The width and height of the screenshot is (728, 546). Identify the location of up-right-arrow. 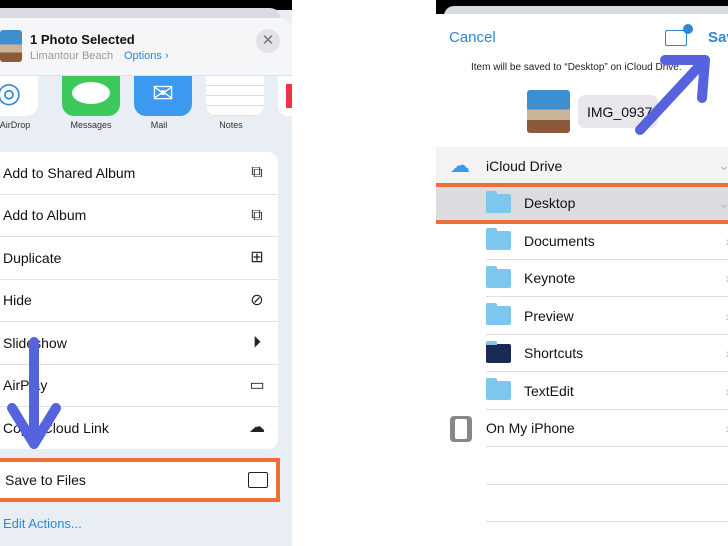
(672, 95).